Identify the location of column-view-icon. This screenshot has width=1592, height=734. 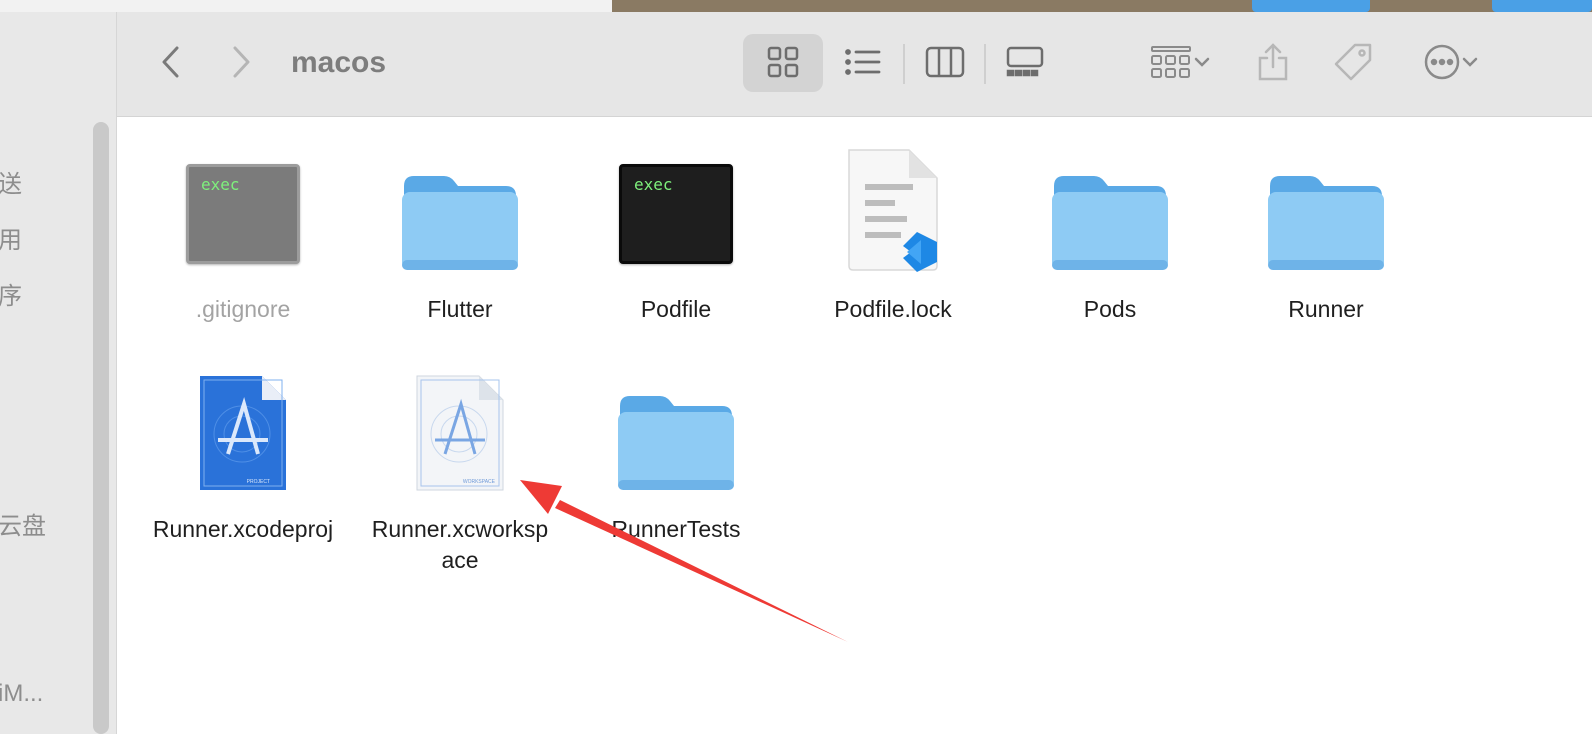
(945, 62).